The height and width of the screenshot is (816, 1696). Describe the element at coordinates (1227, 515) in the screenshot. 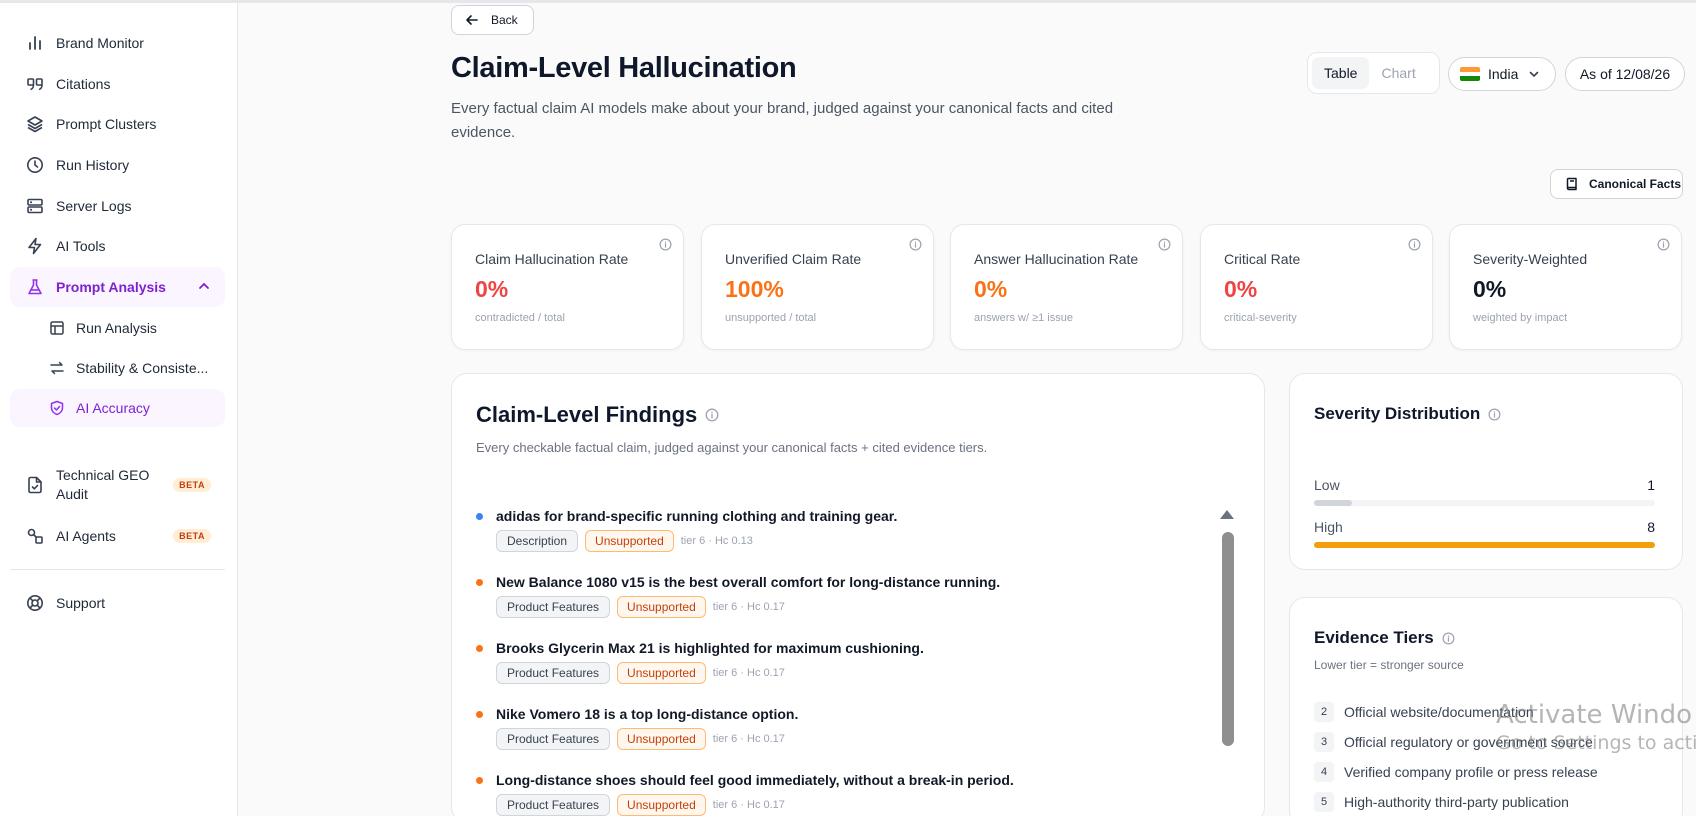

I see `scroll-up-arrow-icon` at that location.